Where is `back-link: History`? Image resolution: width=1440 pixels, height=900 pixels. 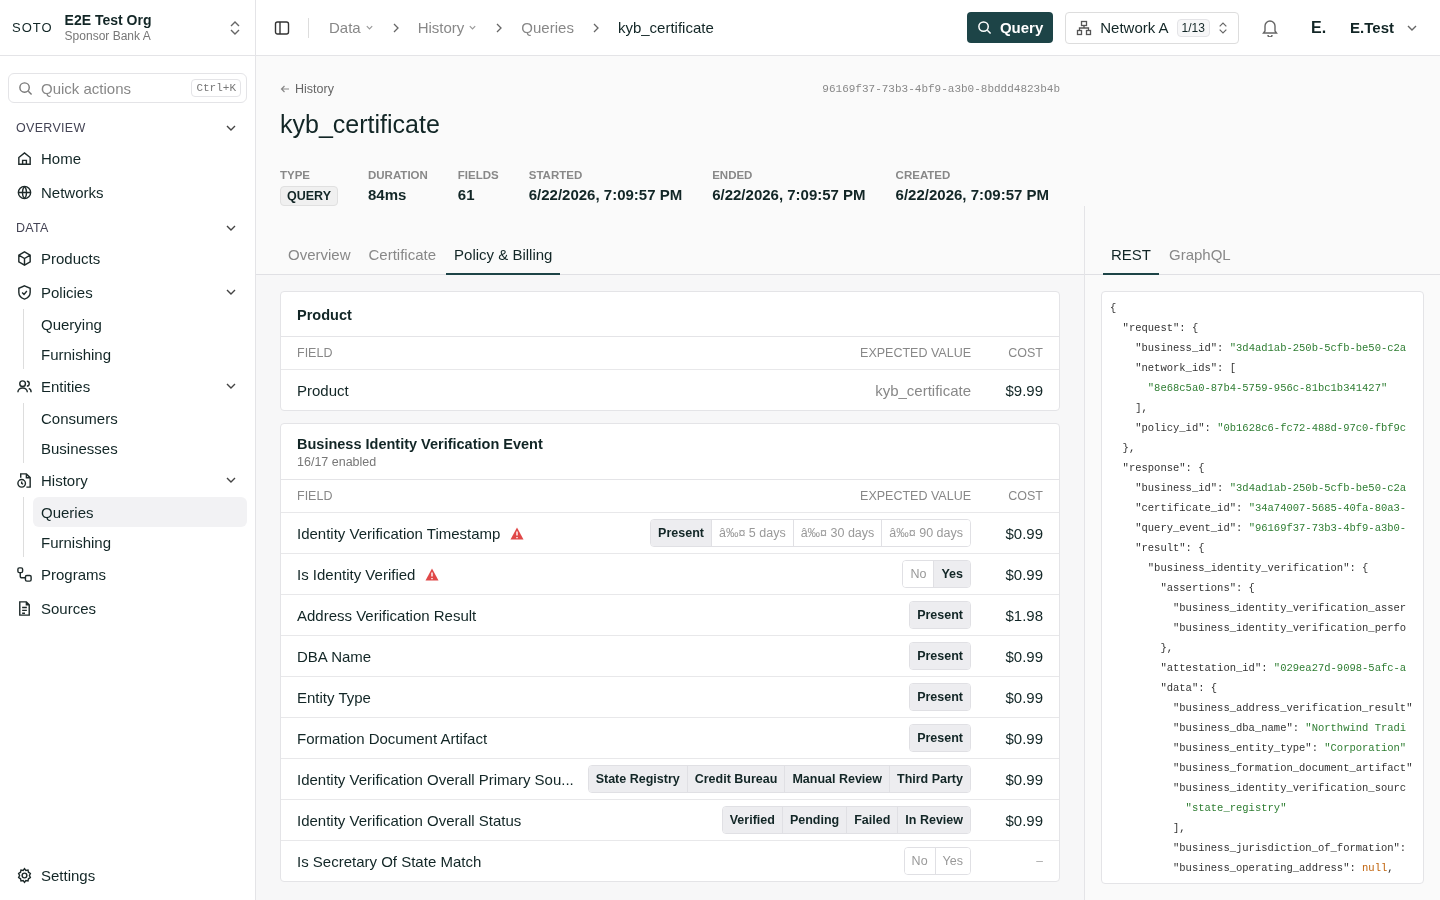
back-link: History is located at coordinates (307, 89).